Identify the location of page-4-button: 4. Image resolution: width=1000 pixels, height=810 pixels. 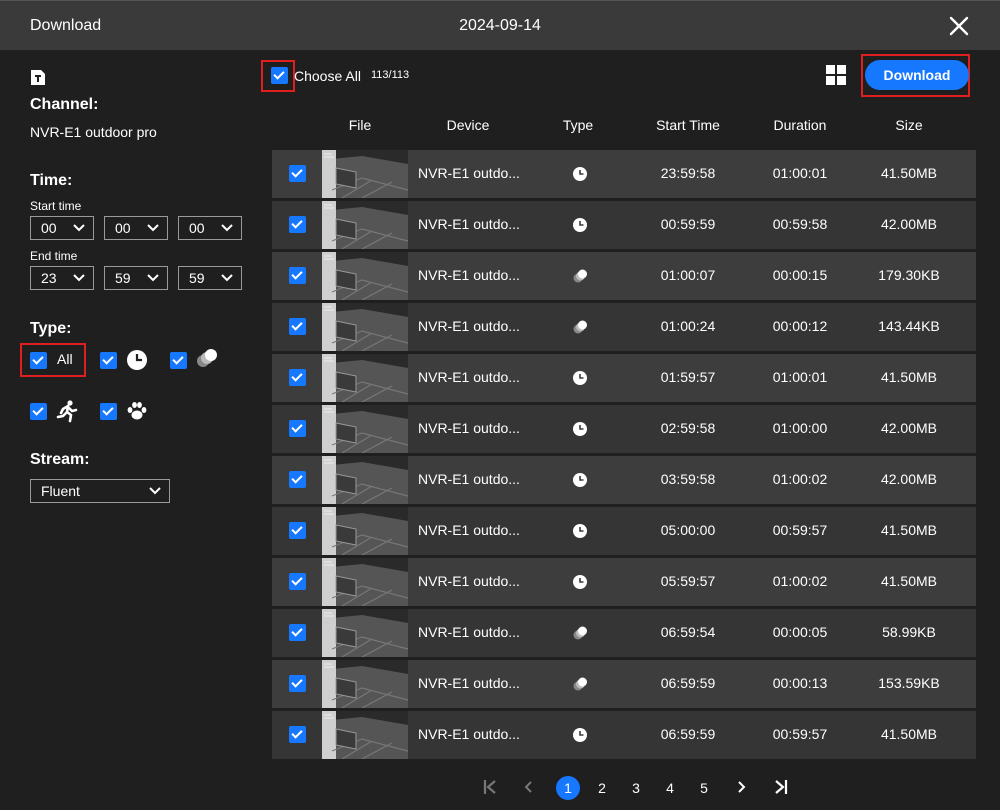
(670, 788).